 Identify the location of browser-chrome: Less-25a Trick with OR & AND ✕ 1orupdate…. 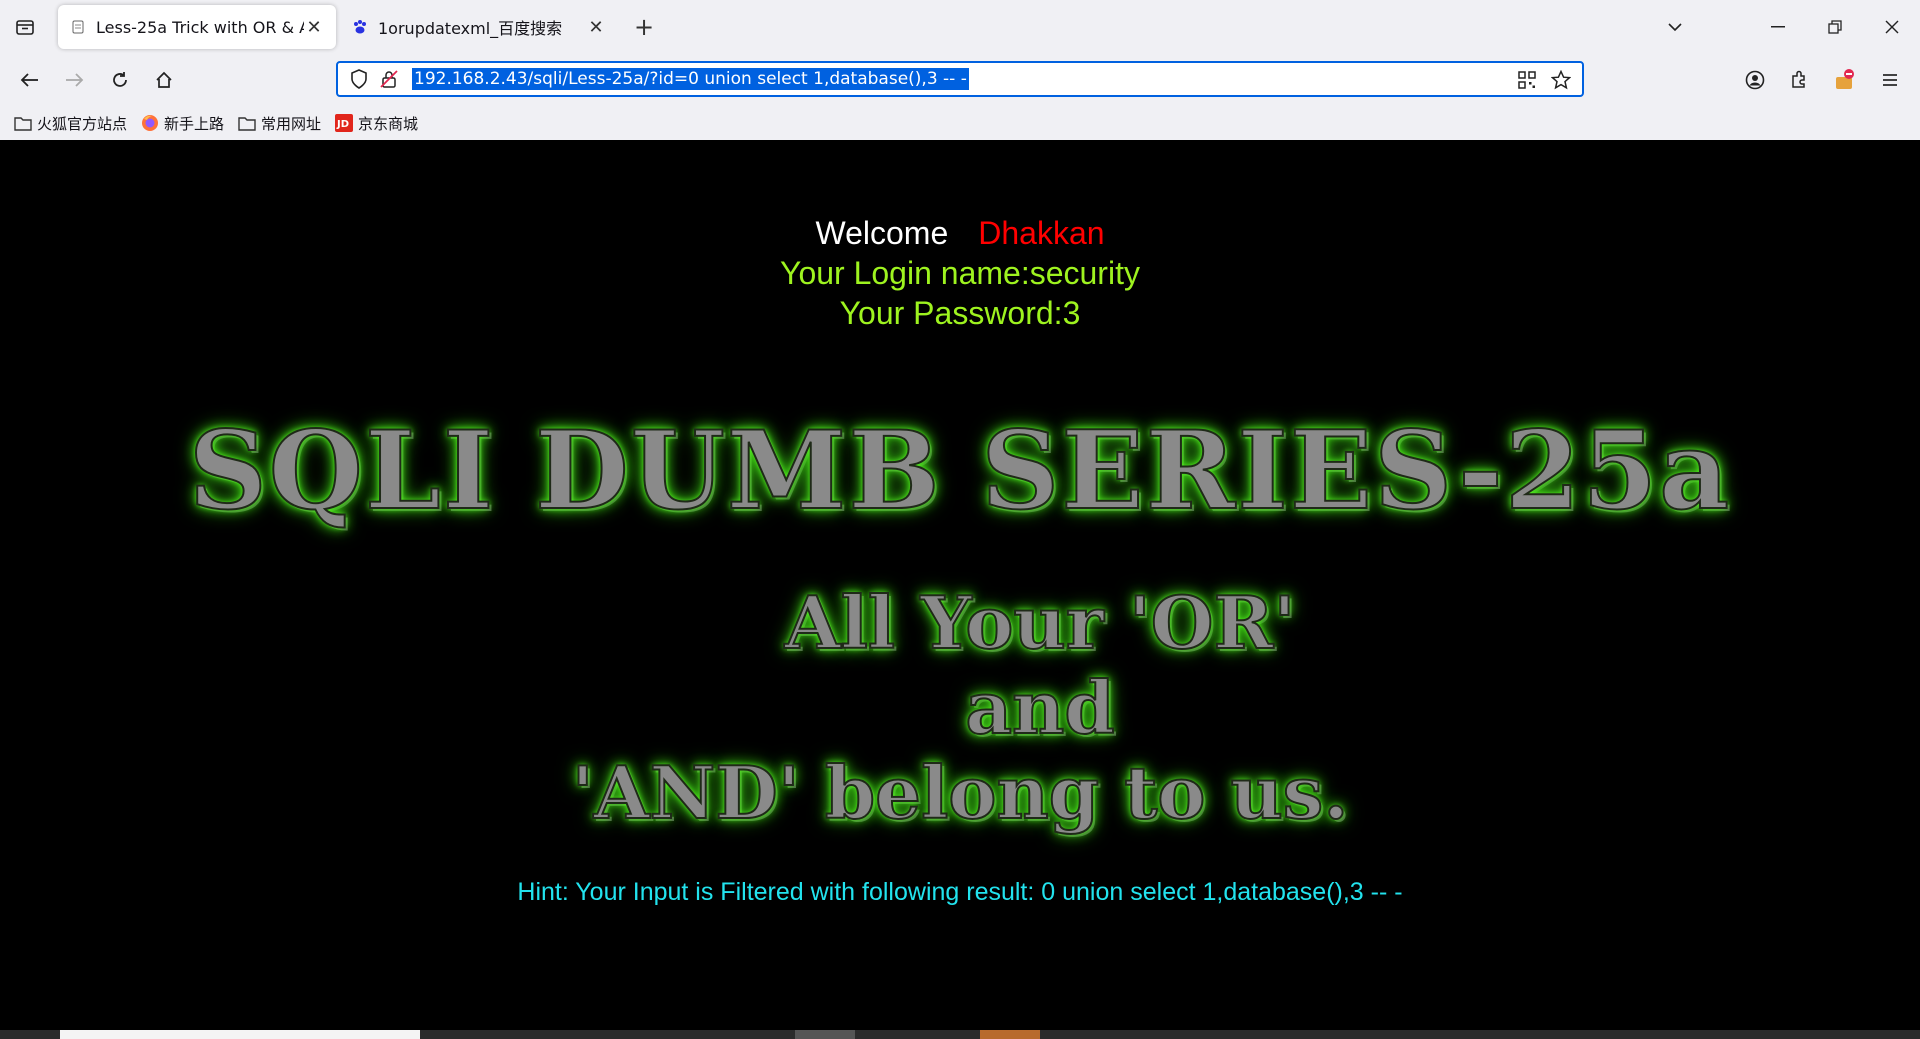
(960, 70).